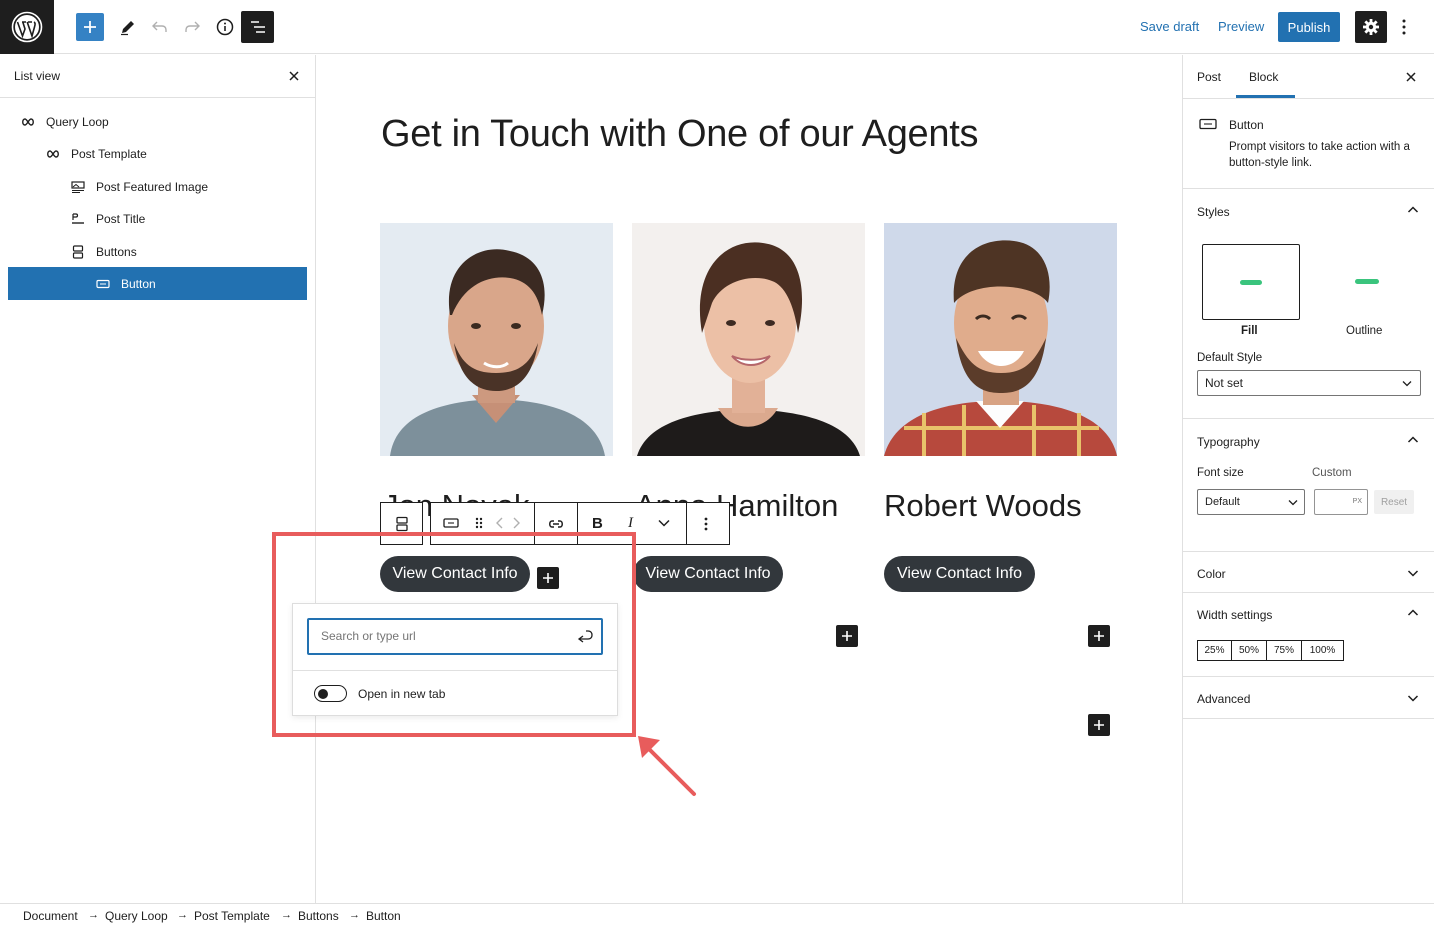 The width and height of the screenshot is (1434, 925). What do you see at coordinates (78, 252) in the screenshot?
I see `buttons-icon` at bounding box center [78, 252].